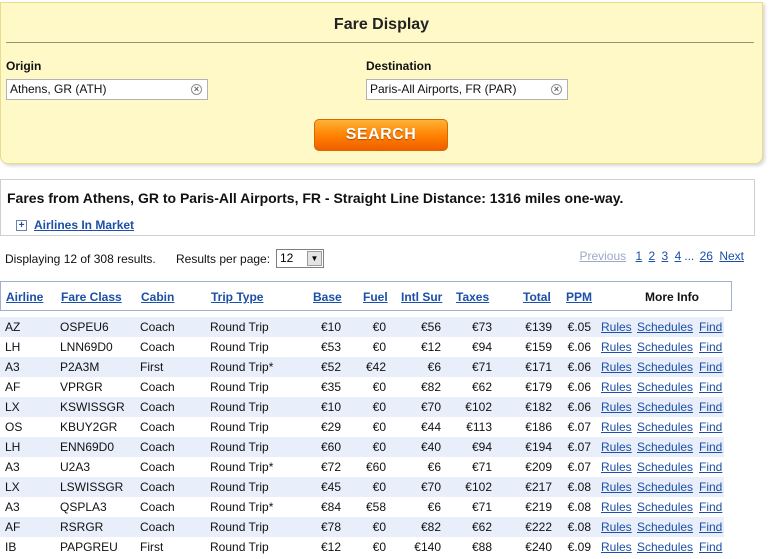  What do you see at coordinates (237, 297) in the screenshot?
I see `header-trip-type: Trip Type` at bounding box center [237, 297].